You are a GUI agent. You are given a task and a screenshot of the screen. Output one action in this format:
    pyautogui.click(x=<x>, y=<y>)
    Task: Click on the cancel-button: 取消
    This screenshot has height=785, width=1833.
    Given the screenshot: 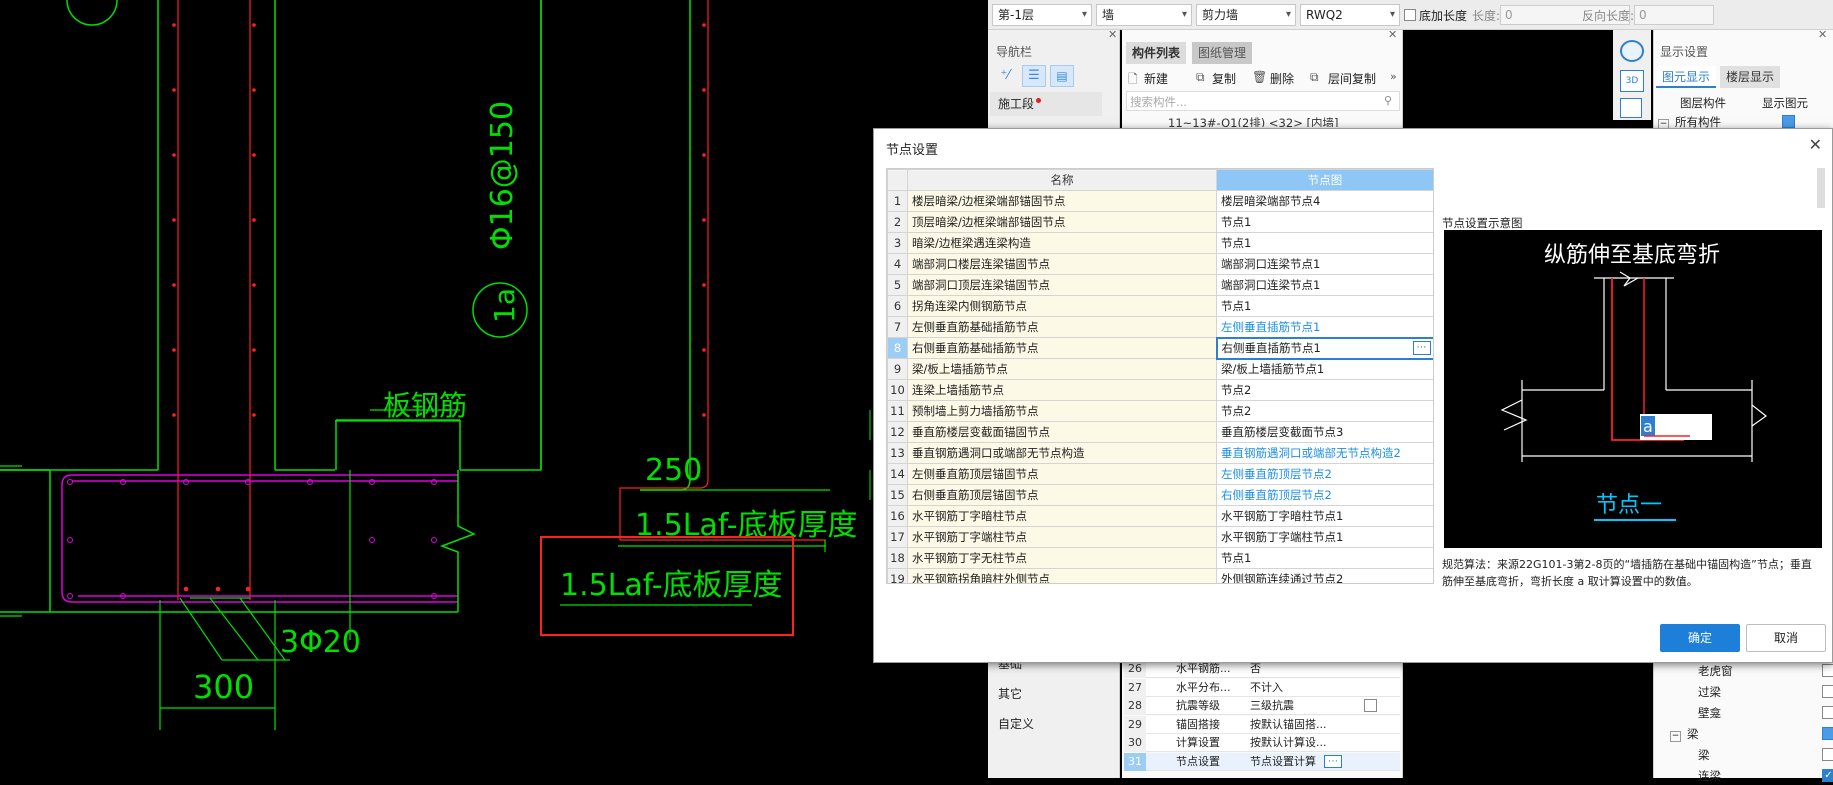 What is the action you would take?
    pyautogui.click(x=1786, y=638)
    